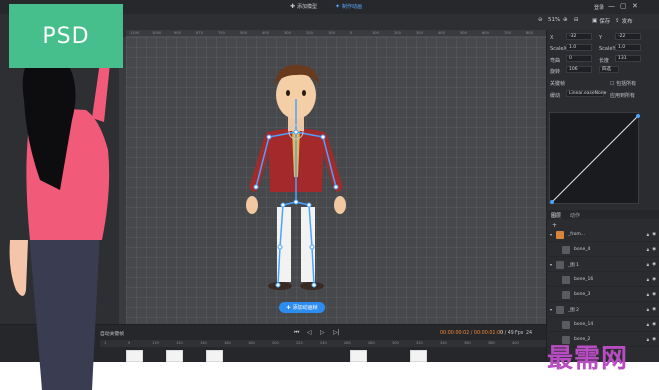 The image size is (659, 390). What do you see at coordinates (609, 69) in the screenshot?
I see `slot-button: 四选` at bounding box center [609, 69].